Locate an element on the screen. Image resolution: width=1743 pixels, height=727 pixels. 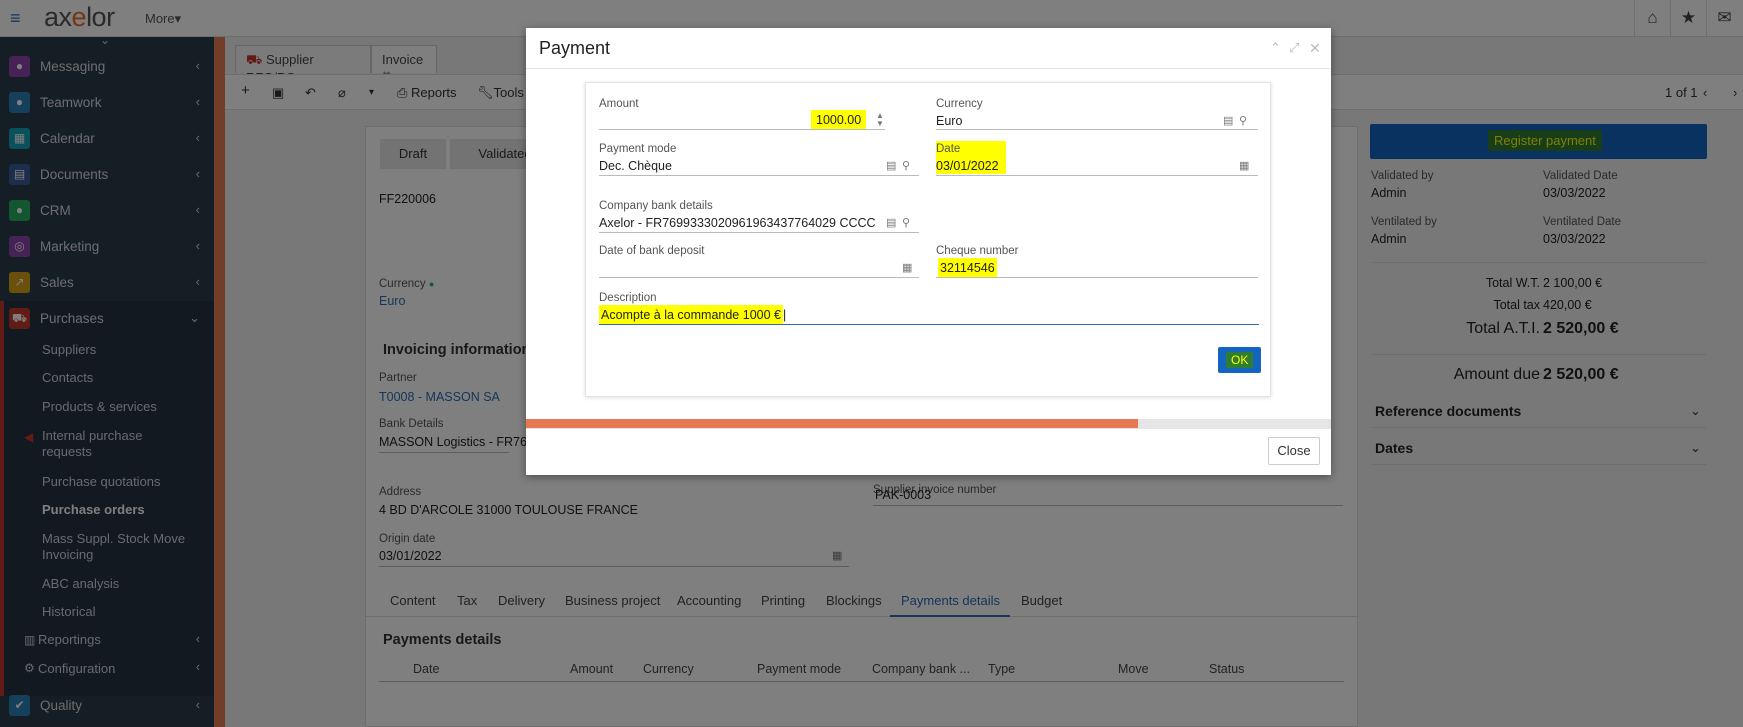
ok-button: OK is located at coordinates (1239, 360).